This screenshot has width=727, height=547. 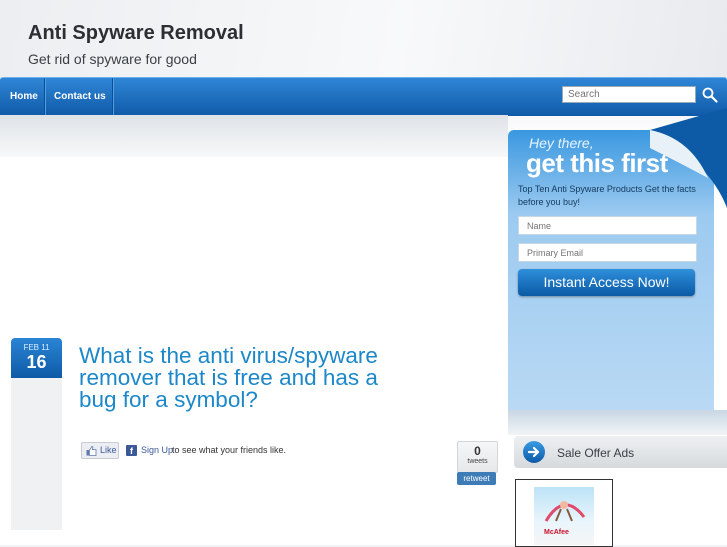 I want to click on facebook-friends-text: to see what your friends like., so click(x=229, y=450).